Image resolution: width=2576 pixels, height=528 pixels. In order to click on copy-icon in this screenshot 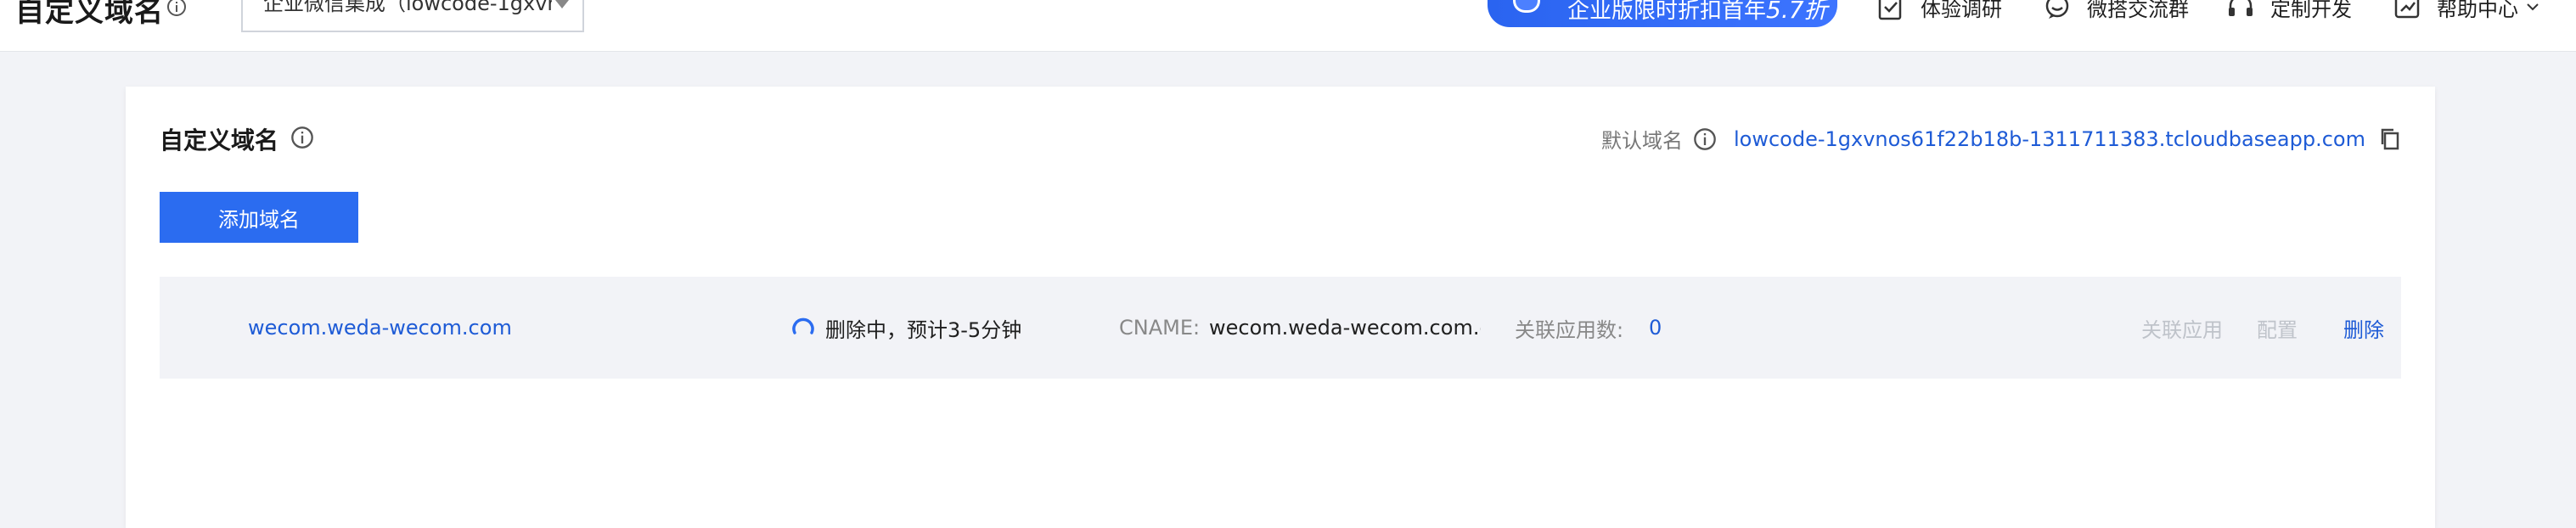, I will do `click(2390, 139)`.